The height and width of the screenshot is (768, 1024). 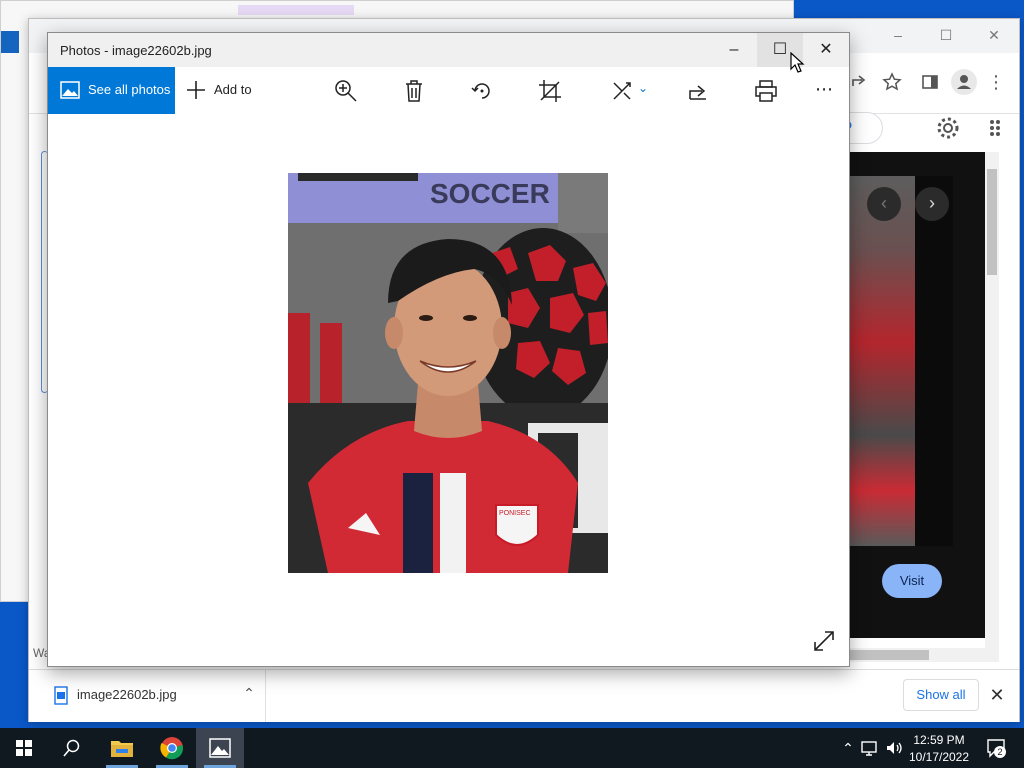 What do you see at coordinates (964, 82) in the screenshot?
I see `profile-avatar-icon` at bounding box center [964, 82].